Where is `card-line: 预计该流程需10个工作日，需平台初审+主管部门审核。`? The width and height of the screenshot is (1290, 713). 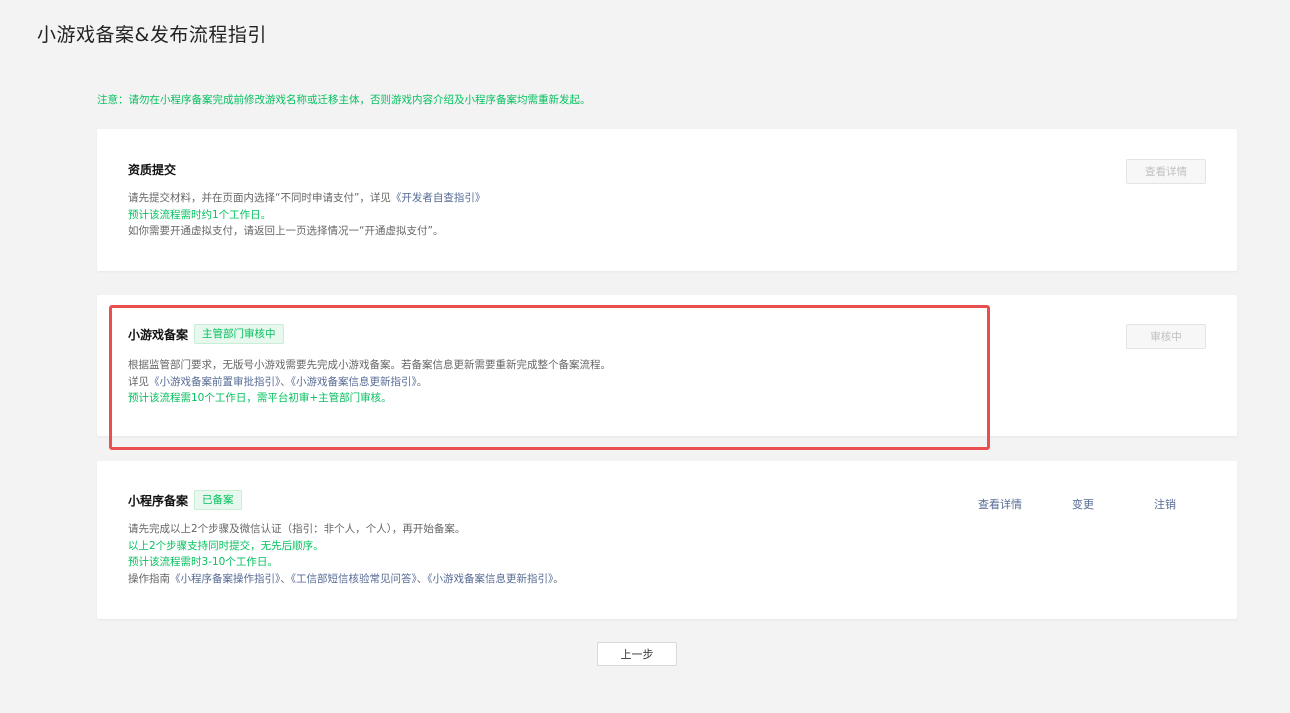 card-line: 预计该流程需10个工作日，需平台初审+主管部门审核。 is located at coordinates (260, 398).